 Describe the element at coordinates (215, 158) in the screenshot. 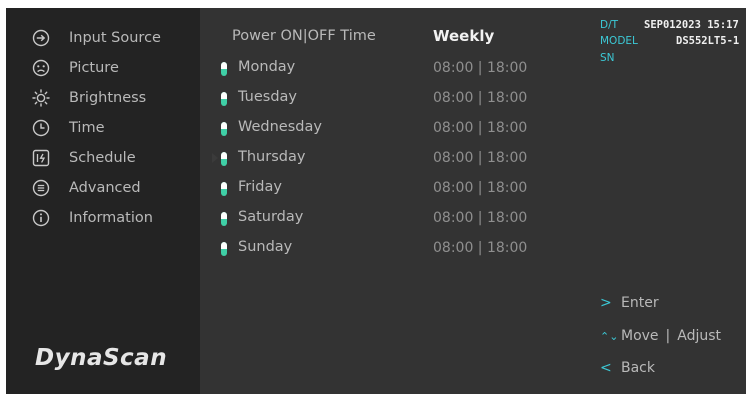

I see `selection-pointer` at that location.